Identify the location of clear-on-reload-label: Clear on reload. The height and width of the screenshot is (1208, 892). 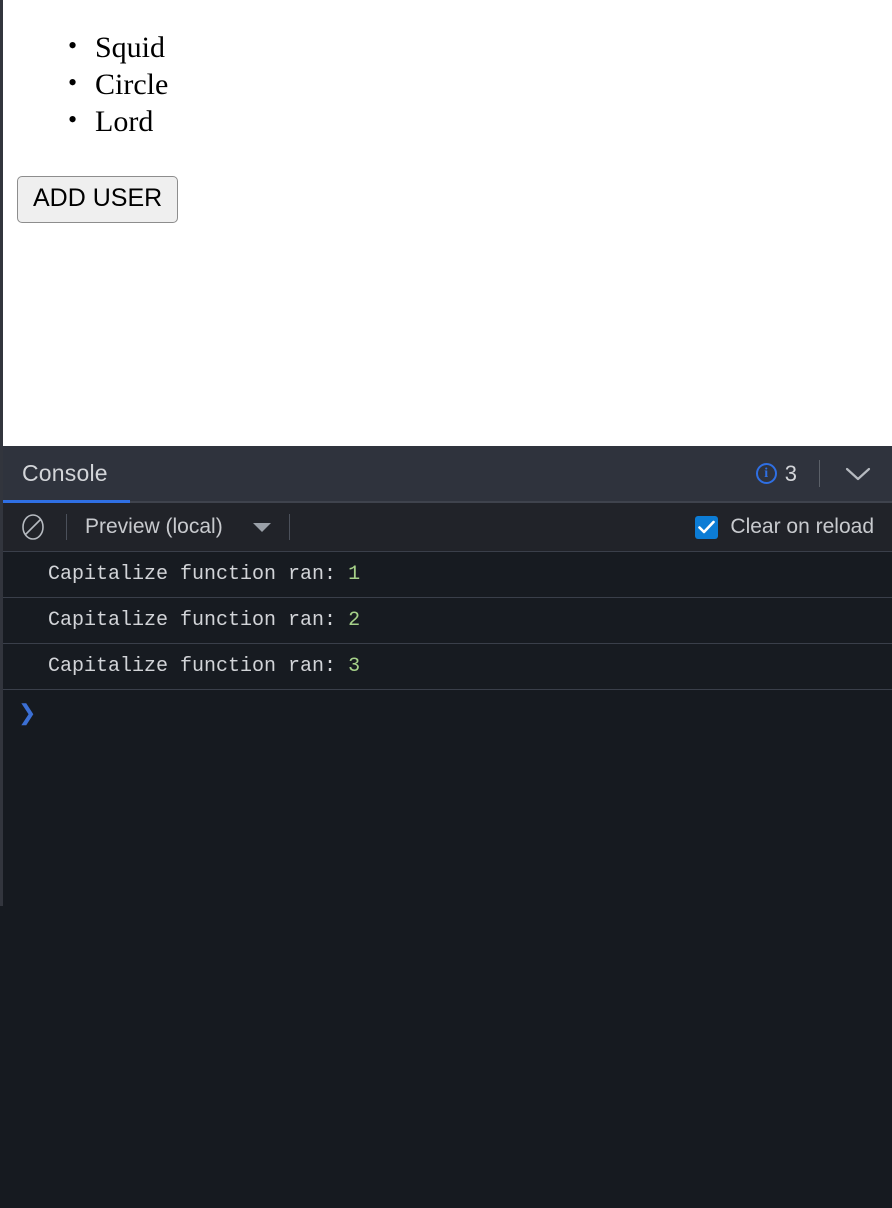
(802, 526).